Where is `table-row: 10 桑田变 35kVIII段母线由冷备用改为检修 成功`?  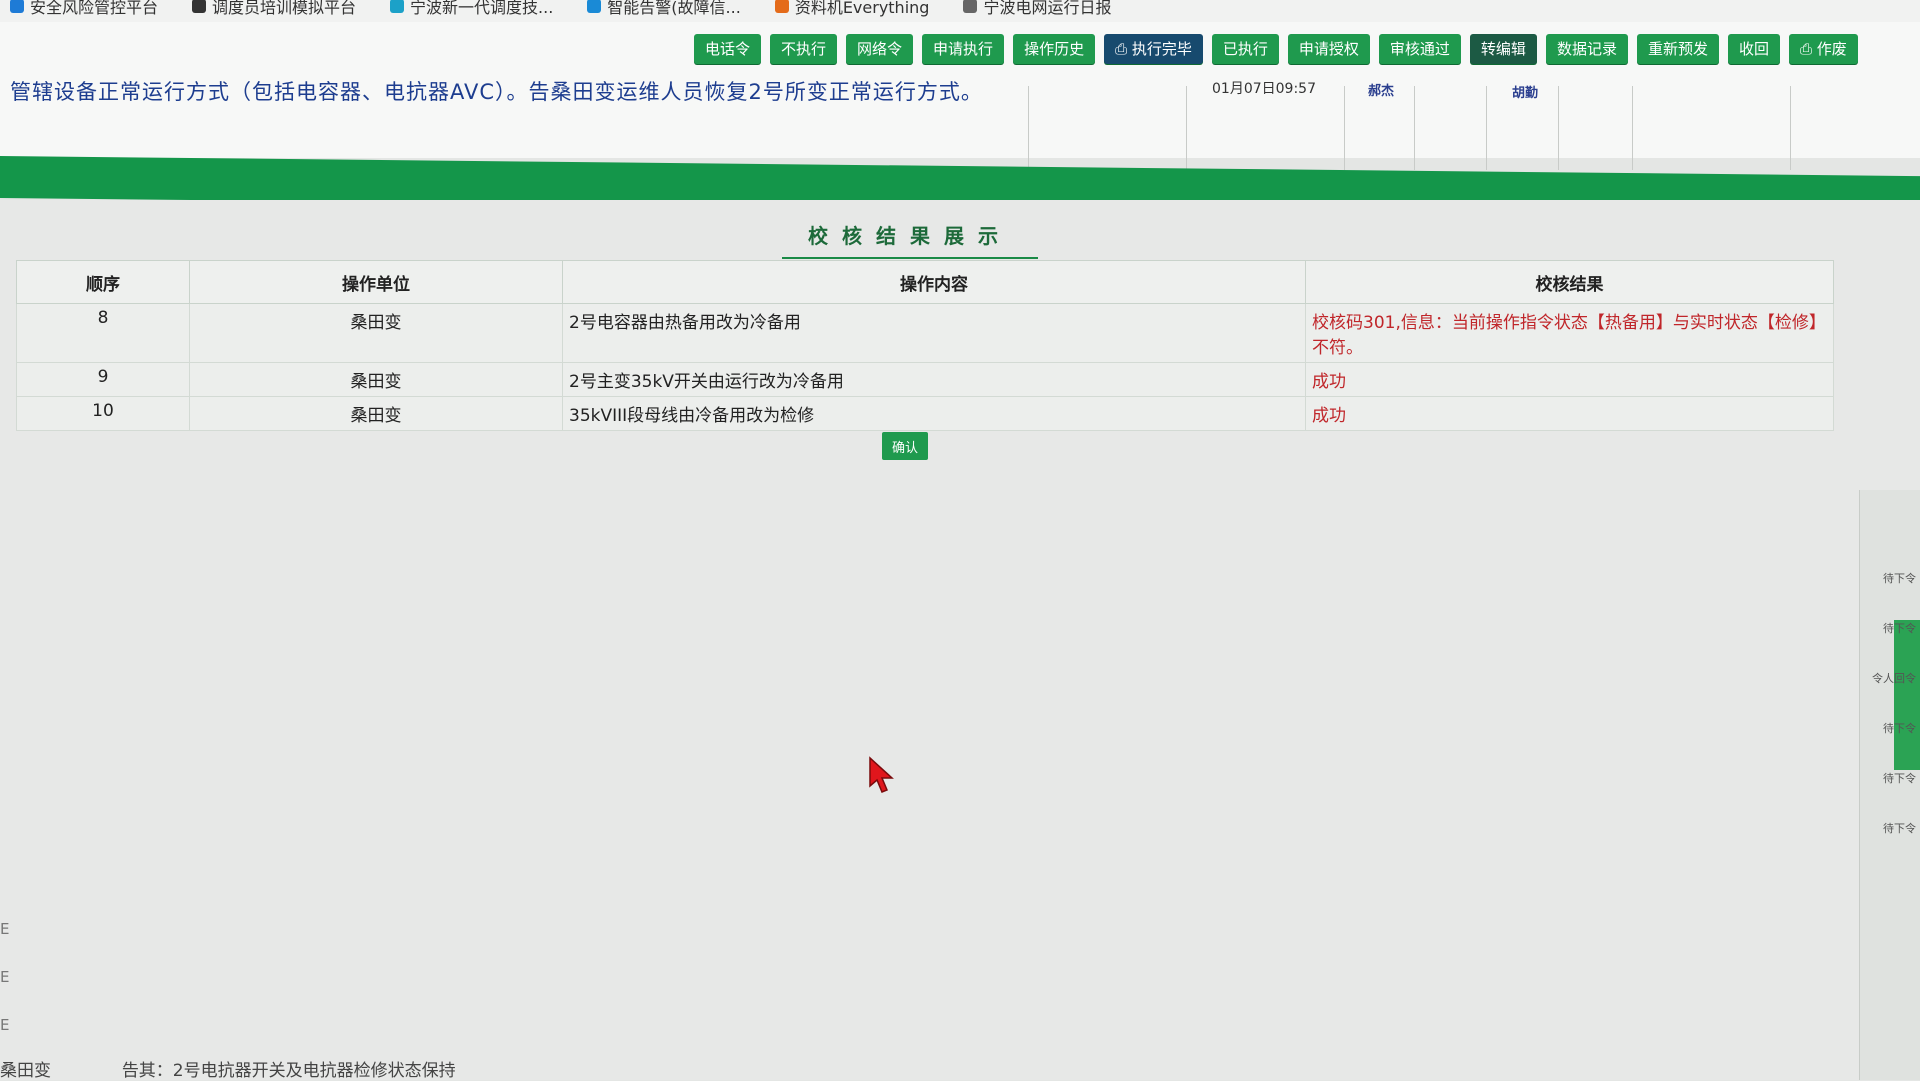
table-row: 10 桑田变 35kVIII段母线由冷备用改为检修 成功 is located at coordinates (925, 413).